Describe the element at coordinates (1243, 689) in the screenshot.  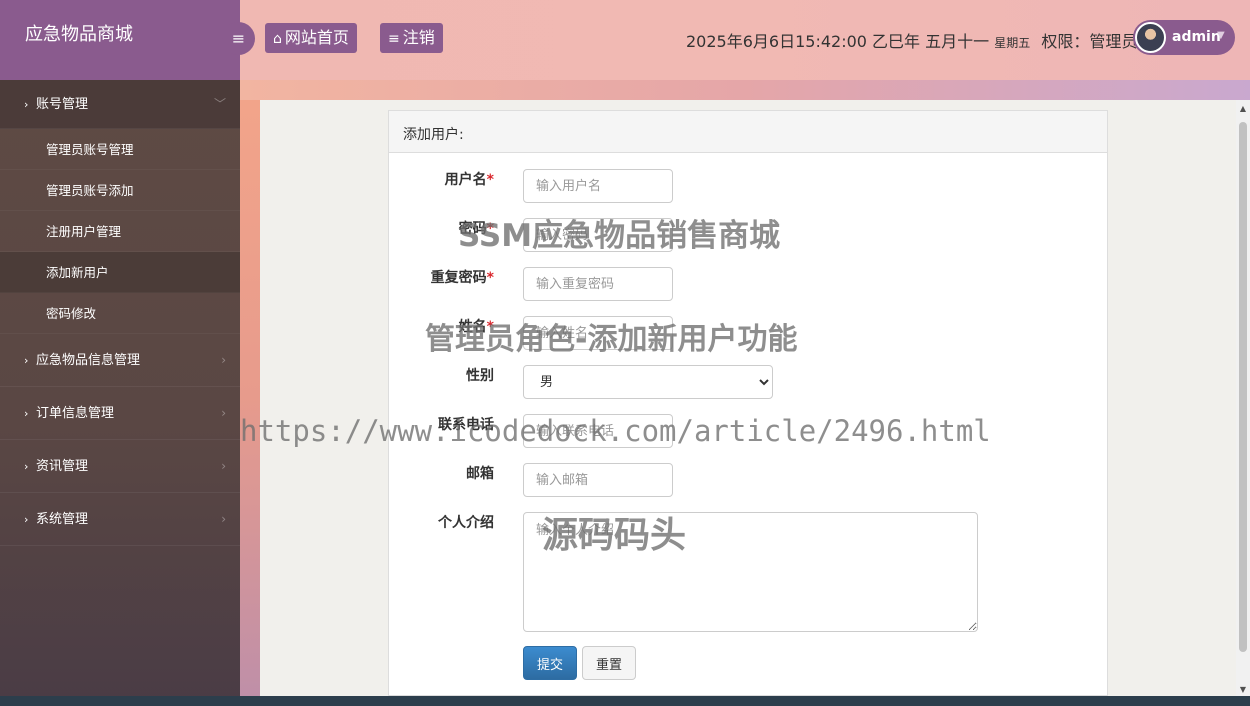
I see `scroll-down-icon: ▼` at that location.